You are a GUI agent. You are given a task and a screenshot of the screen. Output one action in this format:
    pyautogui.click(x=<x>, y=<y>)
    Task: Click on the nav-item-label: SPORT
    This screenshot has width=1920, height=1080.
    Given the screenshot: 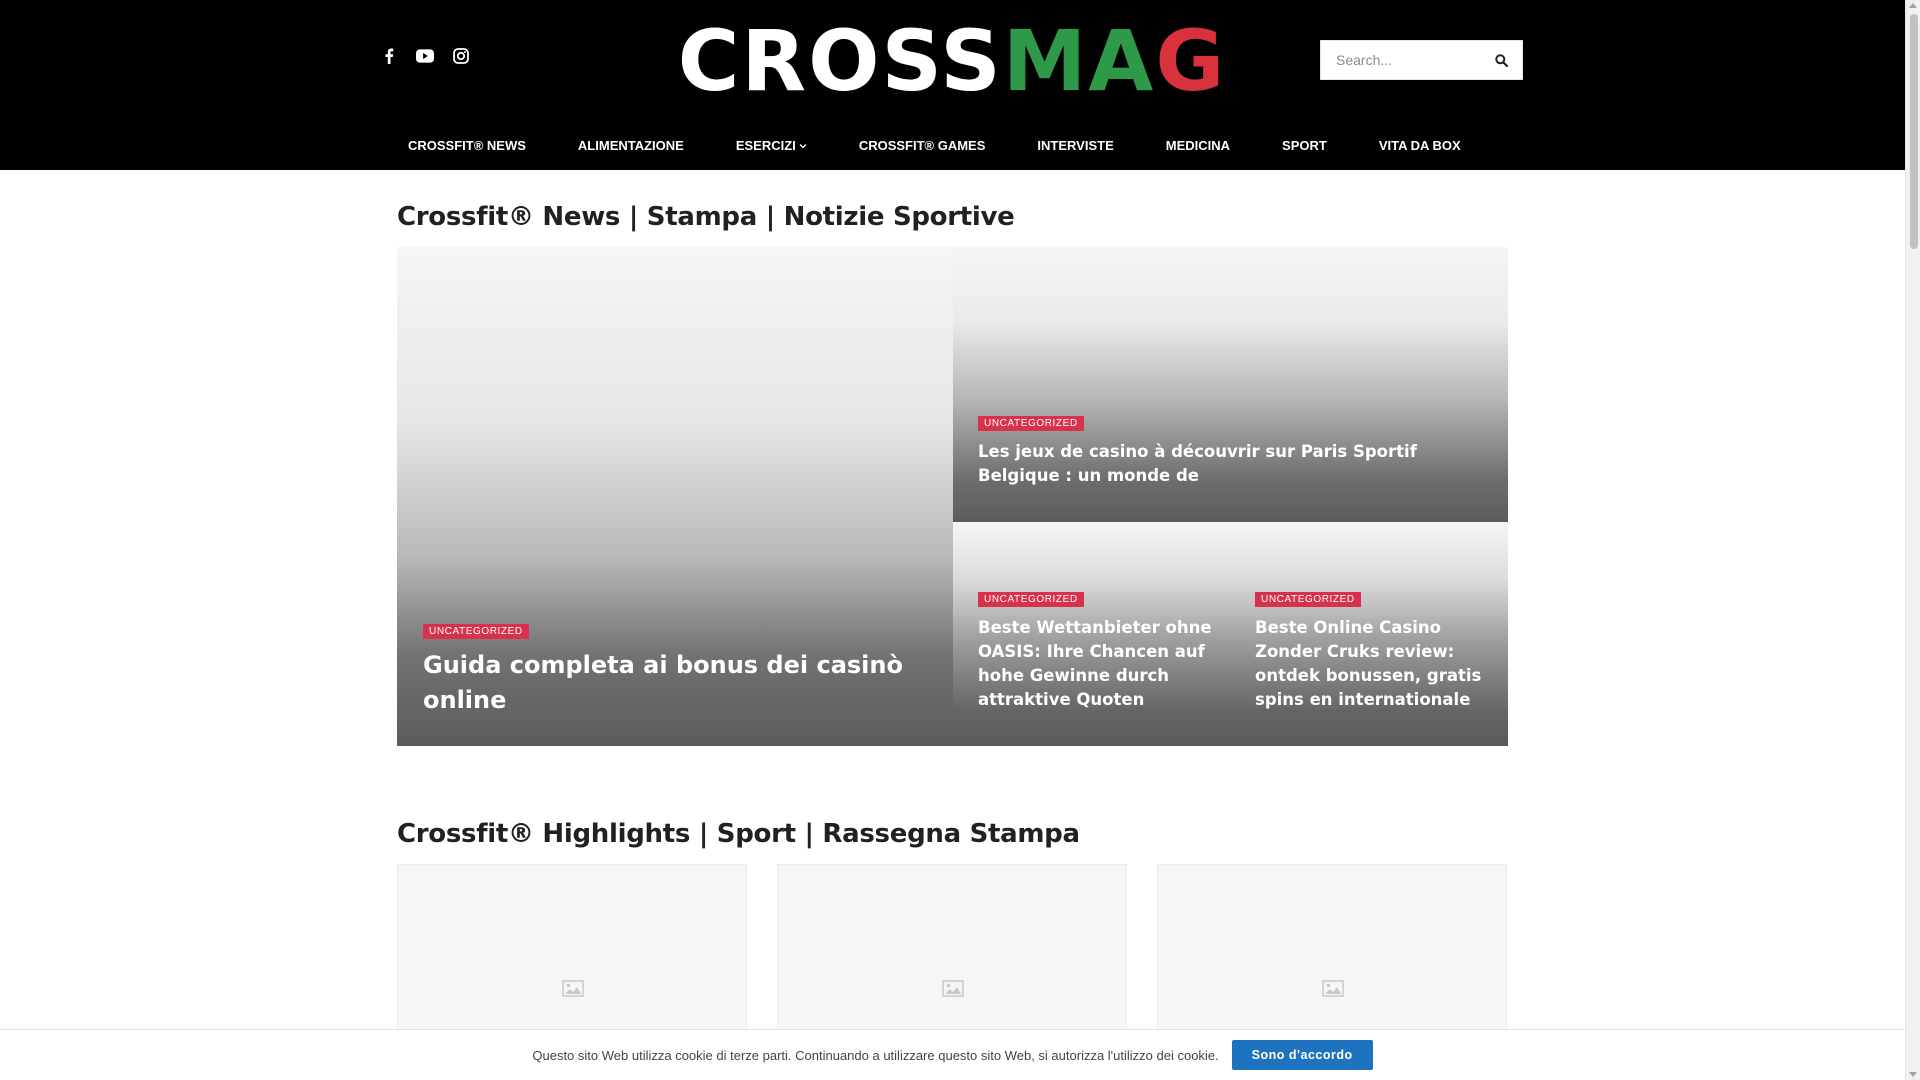 What is the action you would take?
    pyautogui.click(x=1304, y=145)
    